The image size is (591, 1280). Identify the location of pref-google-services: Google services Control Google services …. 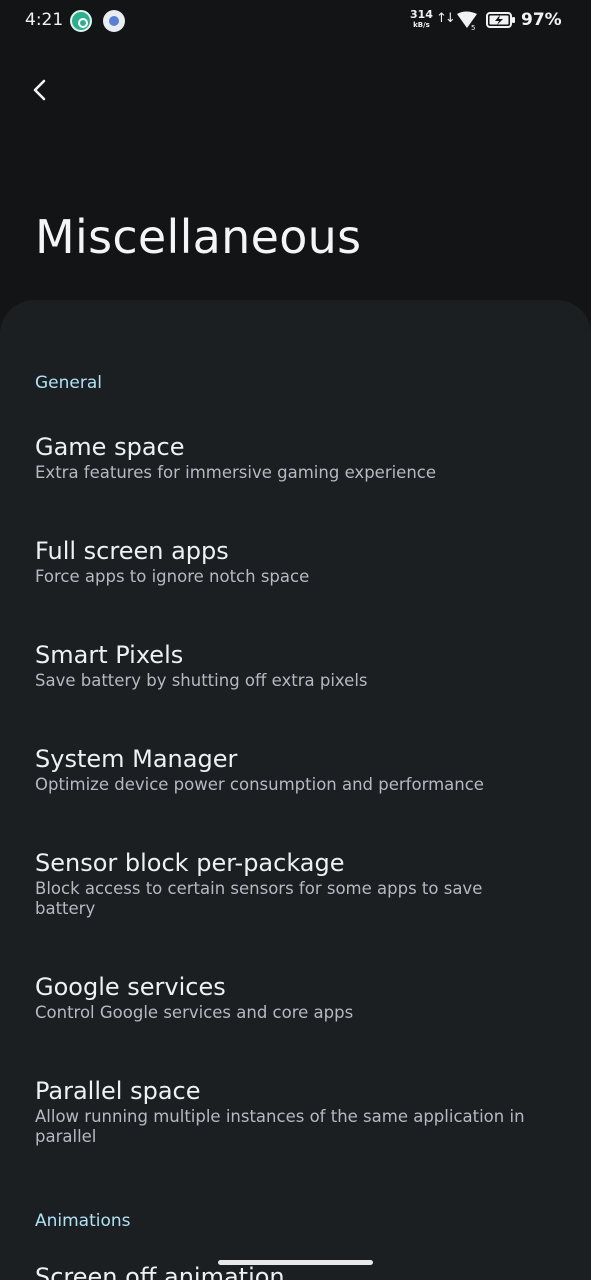
(295, 997).